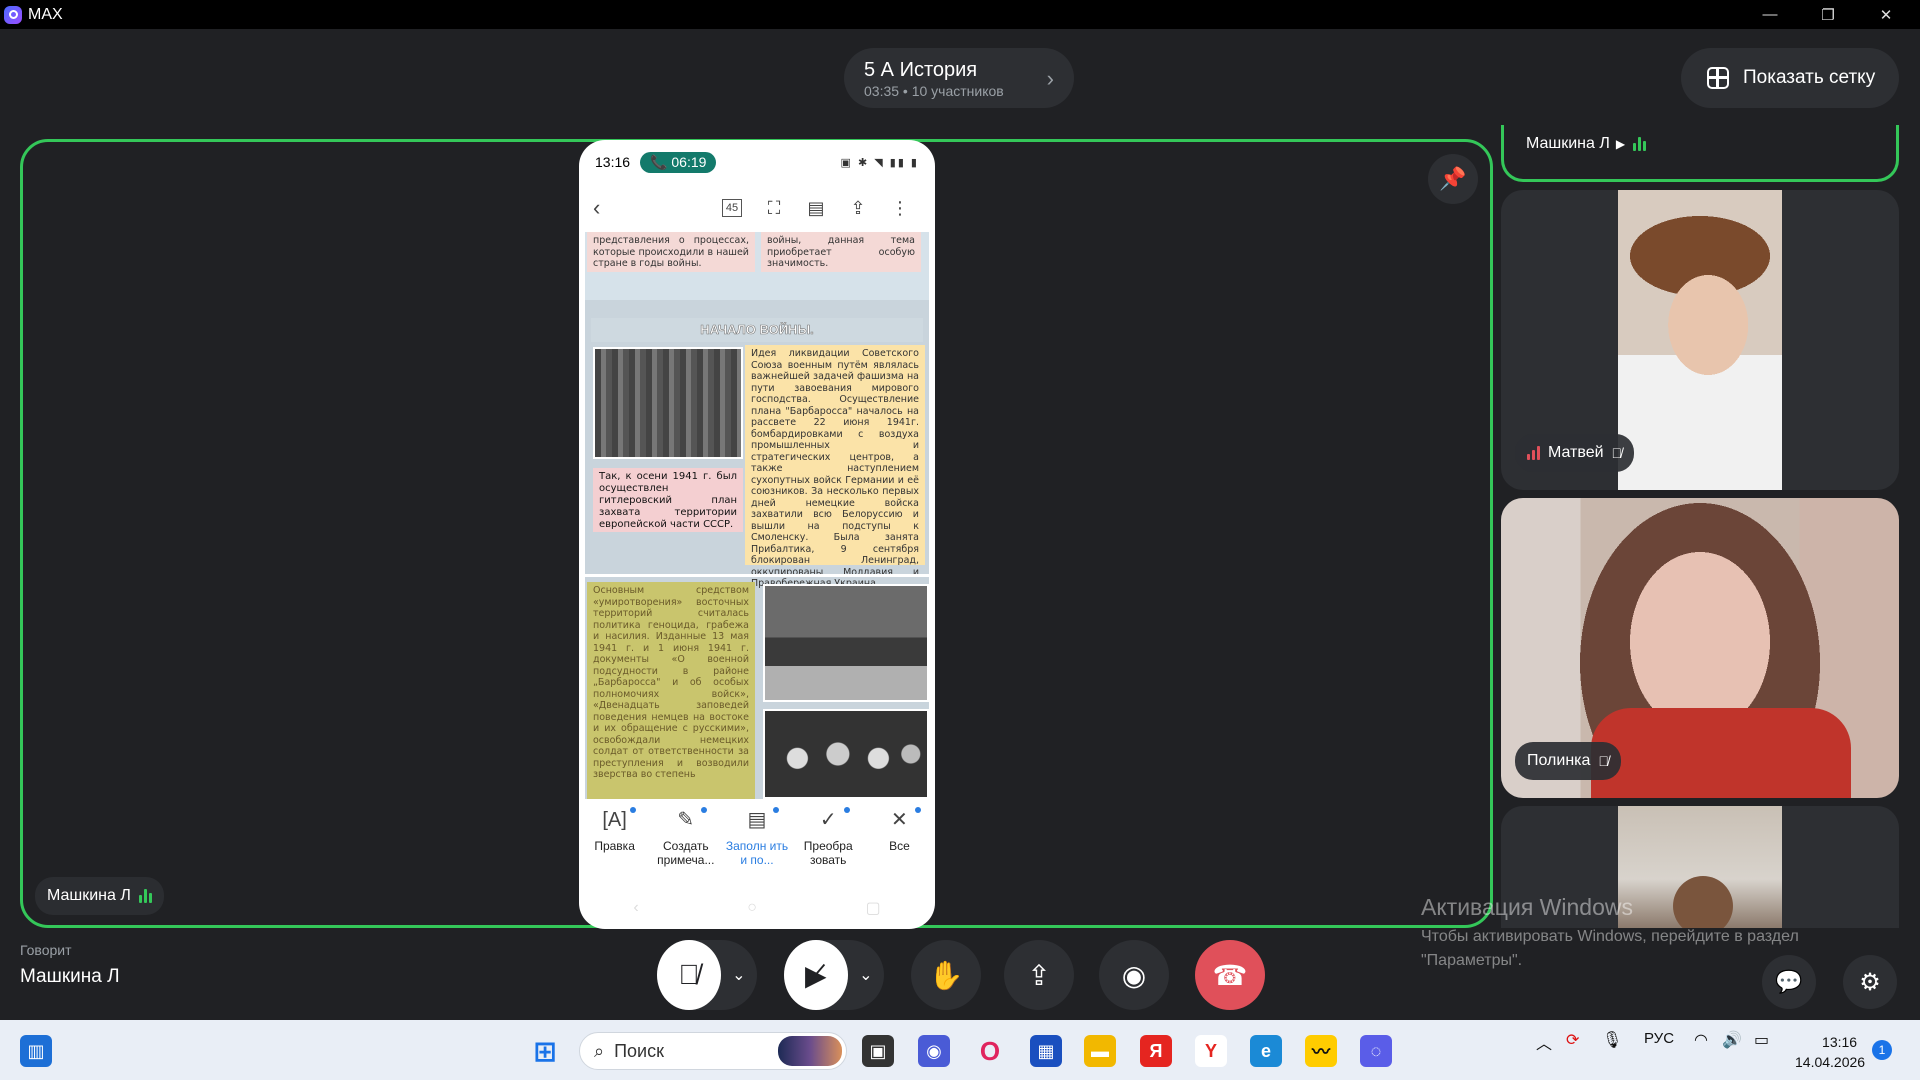  Describe the element at coordinates (1050, 78) in the screenshot. I see `chevron-right-icon: ›` at that location.